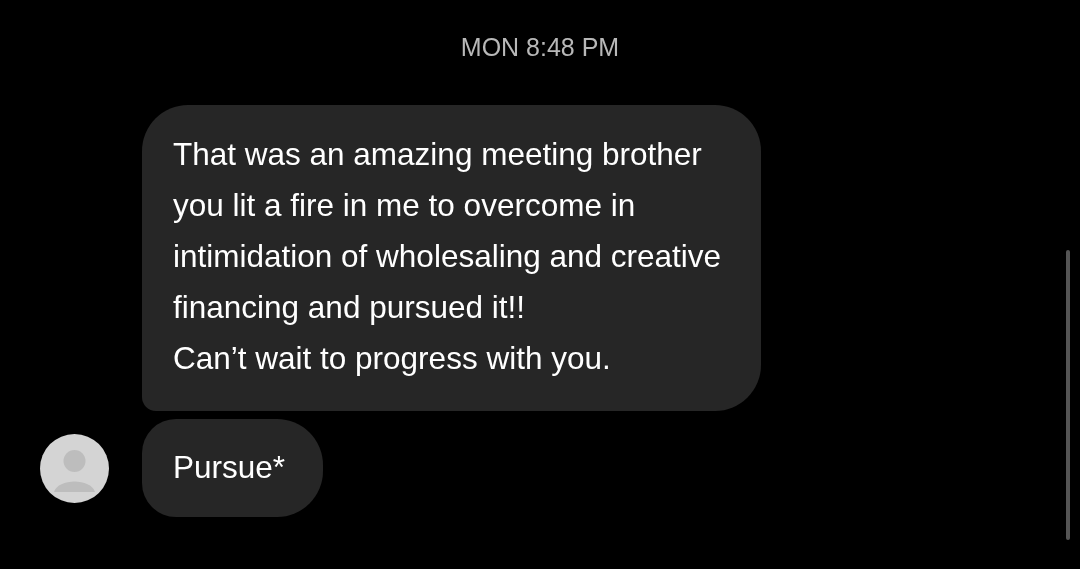  What do you see at coordinates (1068, 395) in the screenshot?
I see `scrollbar` at bounding box center [1068, 395].